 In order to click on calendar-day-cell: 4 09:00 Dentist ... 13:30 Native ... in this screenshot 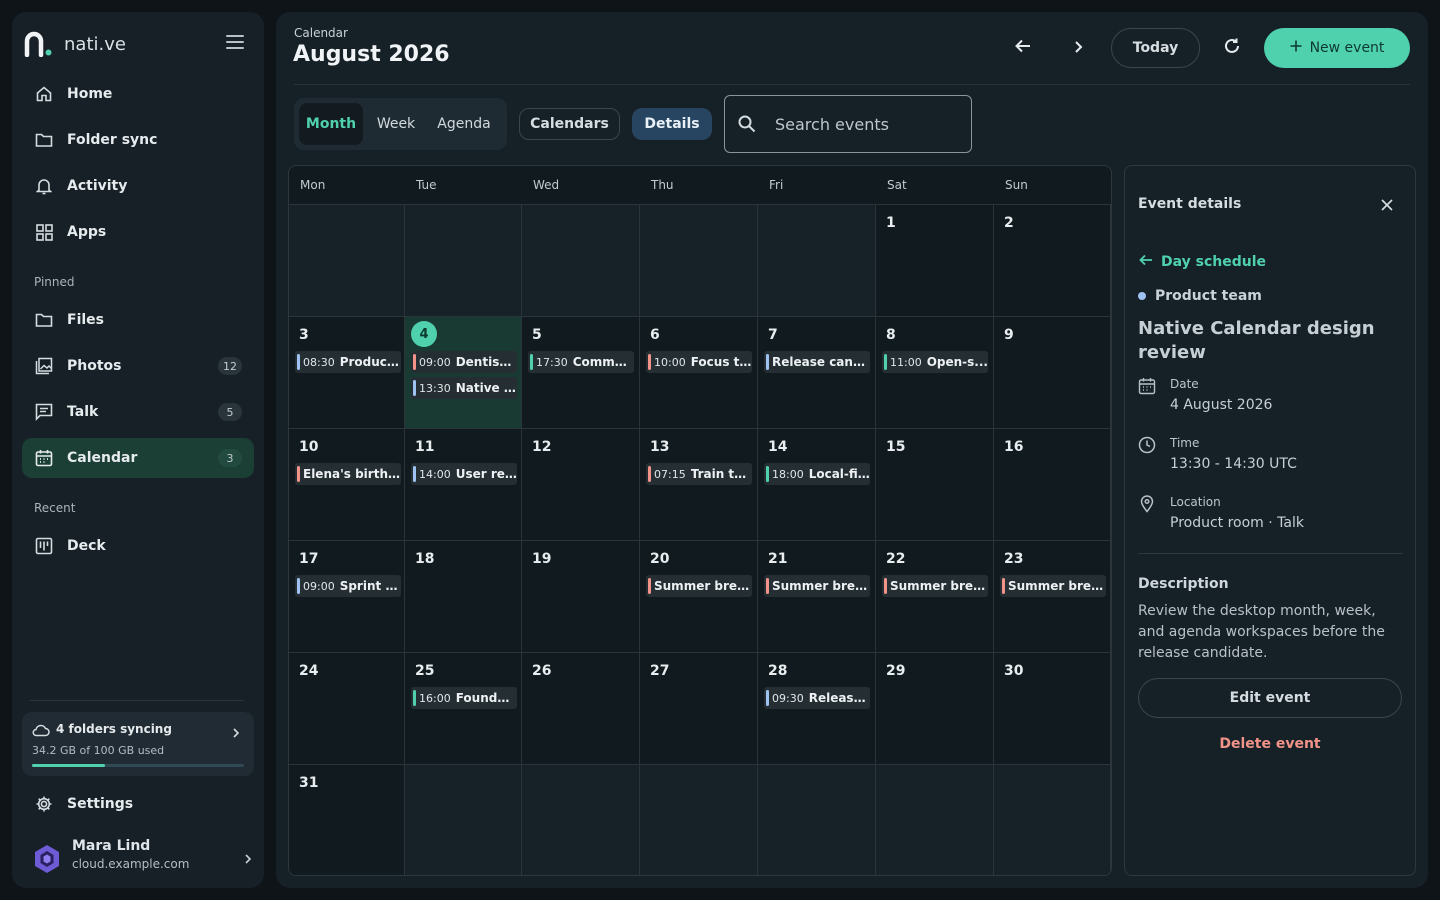, I will do `click(463, 372)`.